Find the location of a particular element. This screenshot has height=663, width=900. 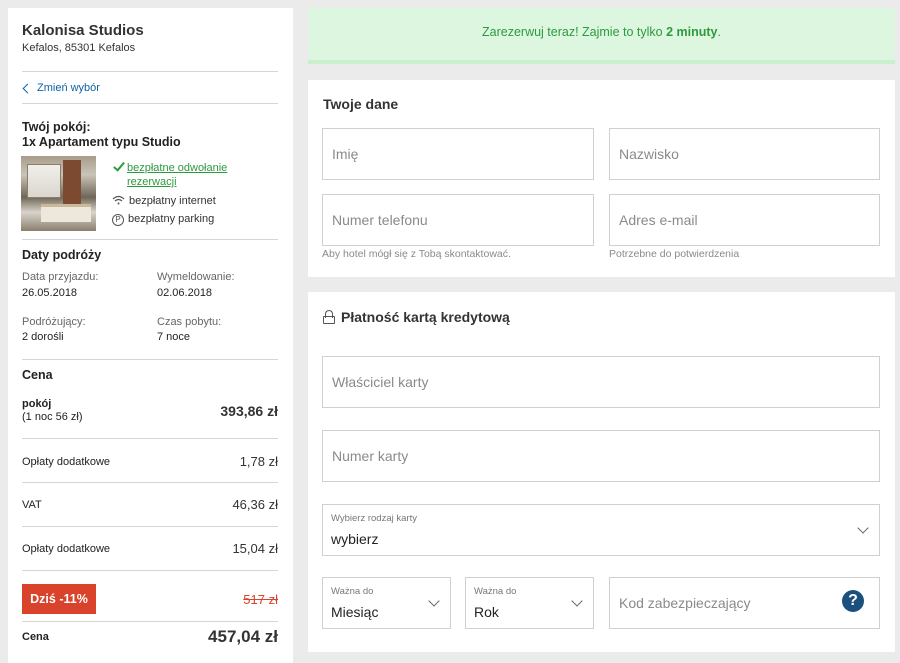

price-title: Cena is located at coordinates (37, 375).